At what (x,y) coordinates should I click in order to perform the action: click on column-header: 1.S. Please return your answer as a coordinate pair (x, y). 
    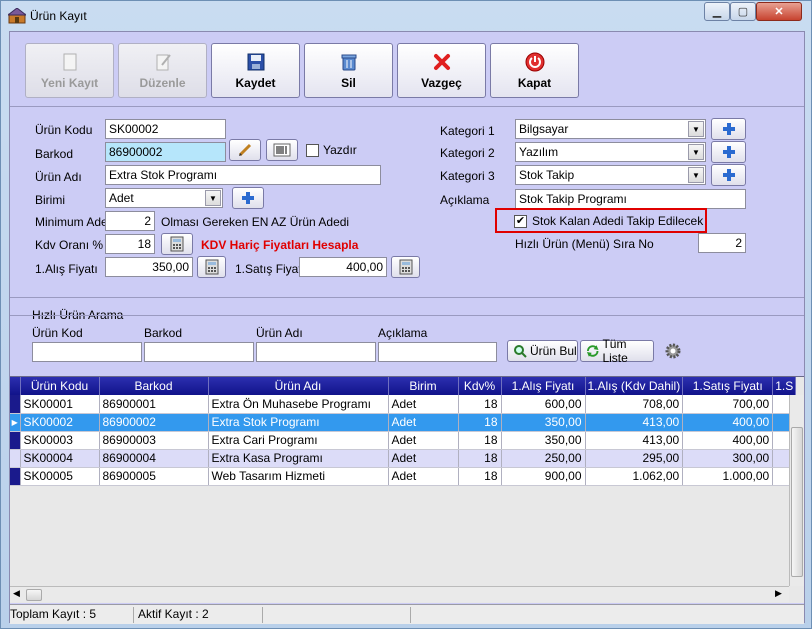
    Looking at the image, I should click on (784, 386).